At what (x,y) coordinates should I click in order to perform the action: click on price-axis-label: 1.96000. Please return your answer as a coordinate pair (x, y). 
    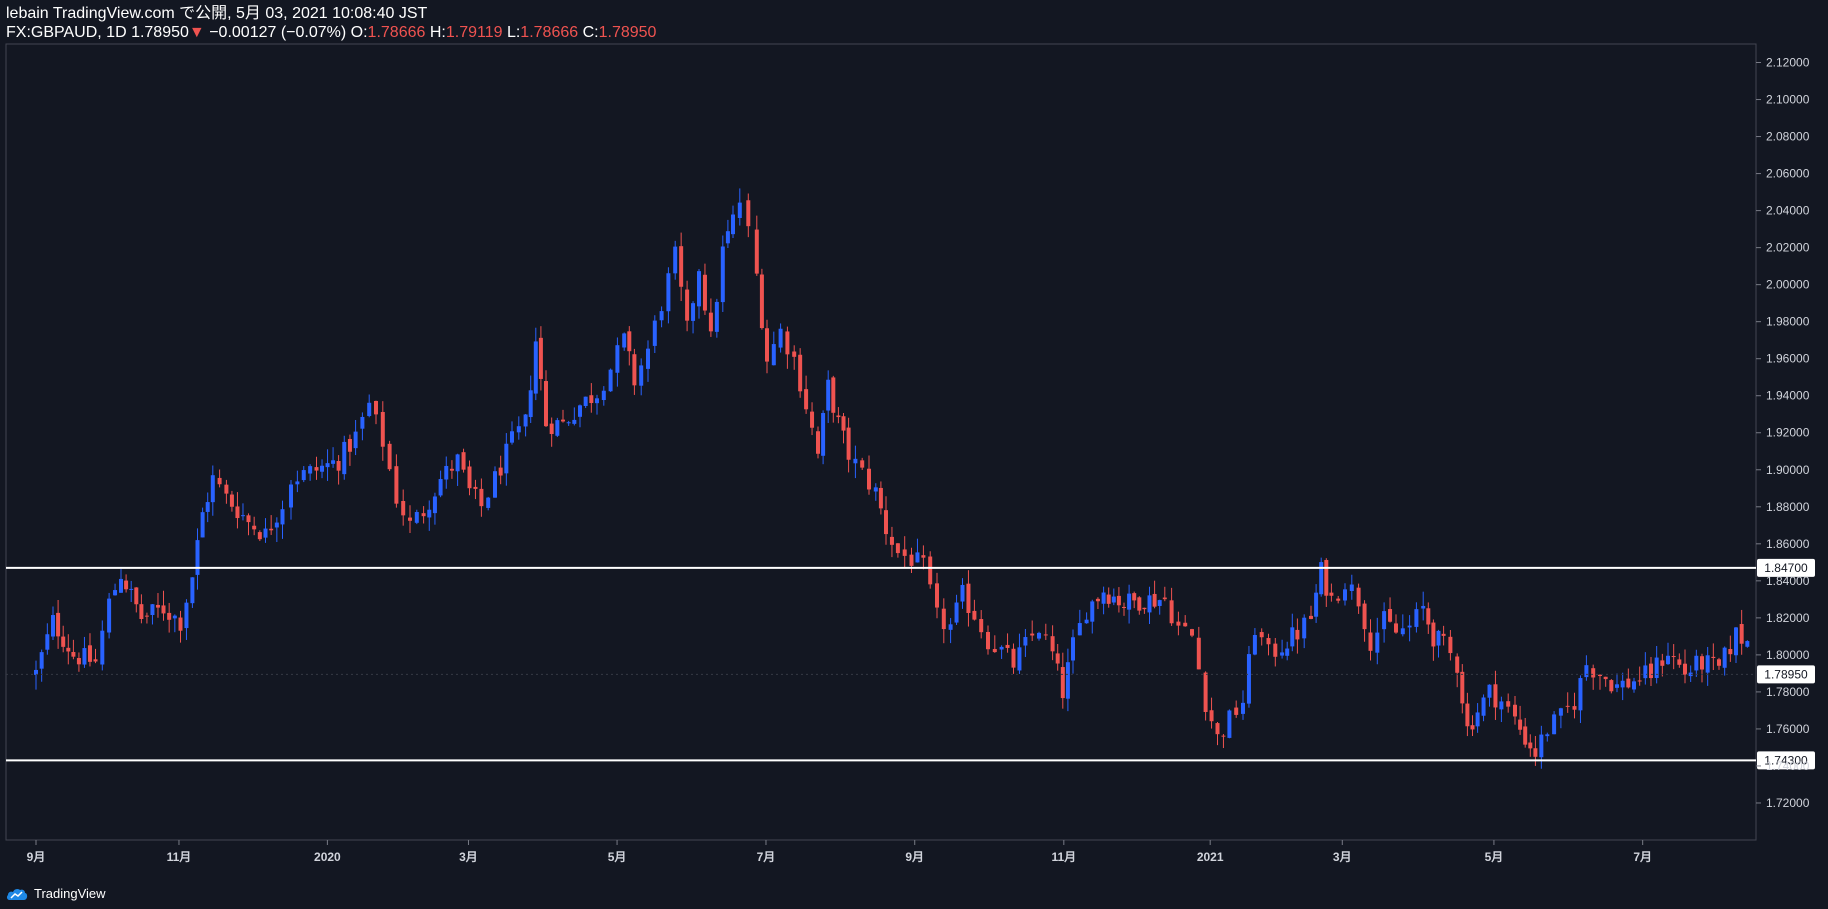
    Looking at the image, I should click on (1788, 359).